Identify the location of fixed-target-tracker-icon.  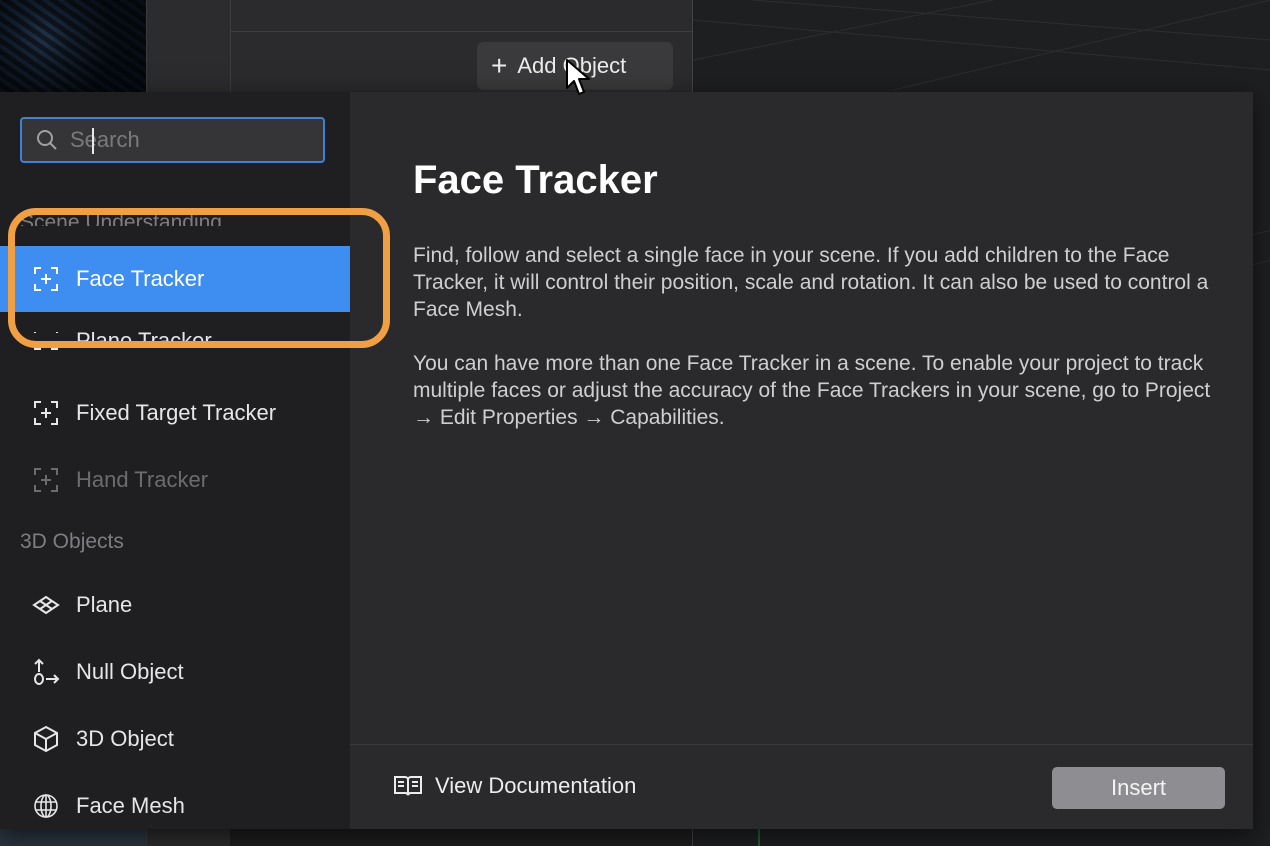
(46, 413).